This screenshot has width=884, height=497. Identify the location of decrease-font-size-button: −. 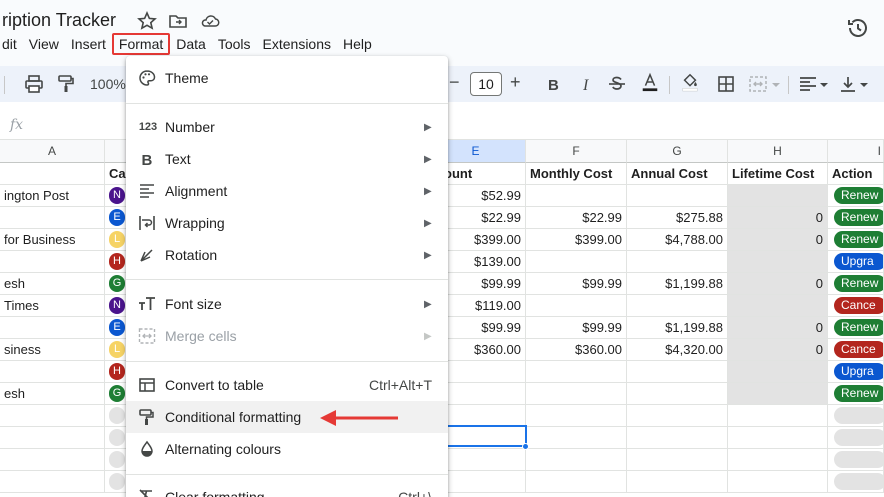
(454, 82).